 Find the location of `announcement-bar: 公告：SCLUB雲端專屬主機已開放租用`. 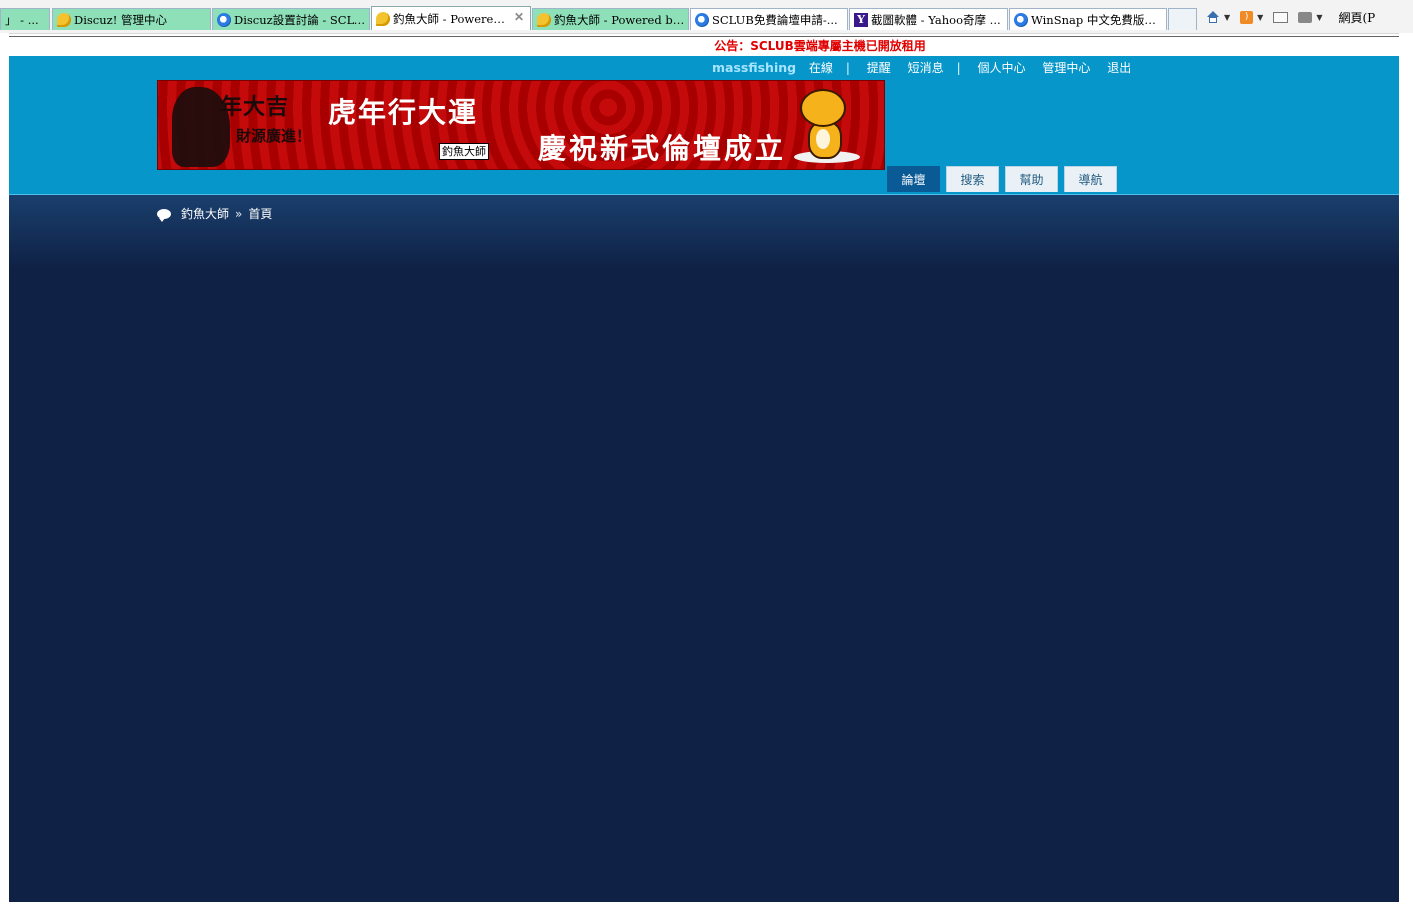

announcement-bar: 公告：SCLUB雲端專屬主機已開放租用 is located at coordinates (704, 46).